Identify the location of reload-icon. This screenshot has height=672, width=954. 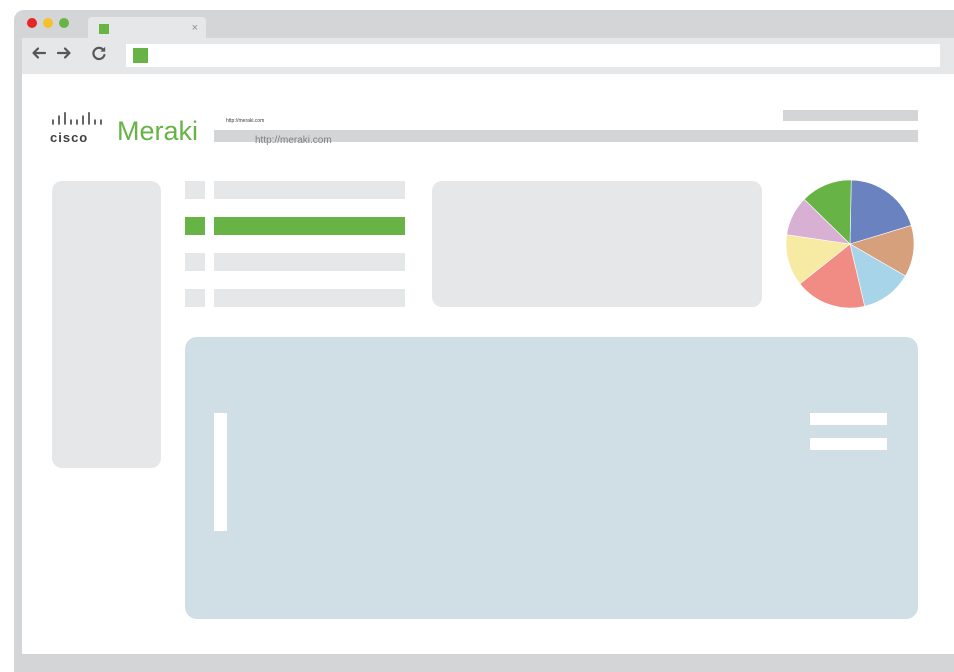
(99, 53).